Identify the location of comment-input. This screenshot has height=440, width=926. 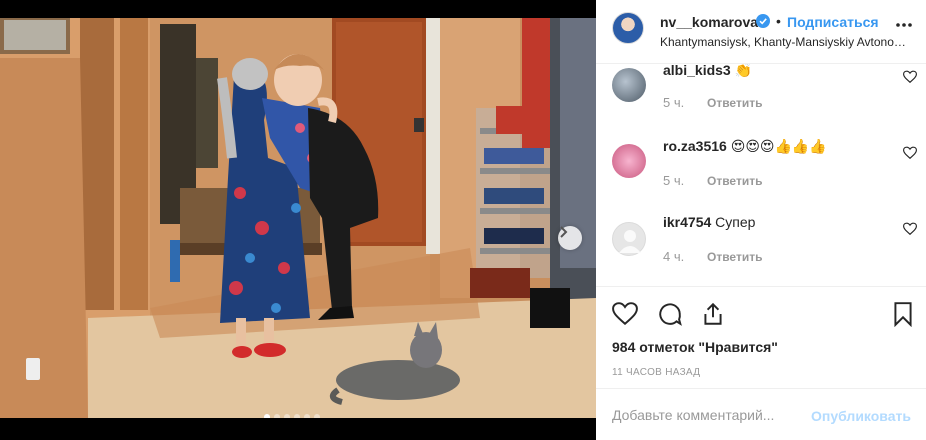
(707, 415).